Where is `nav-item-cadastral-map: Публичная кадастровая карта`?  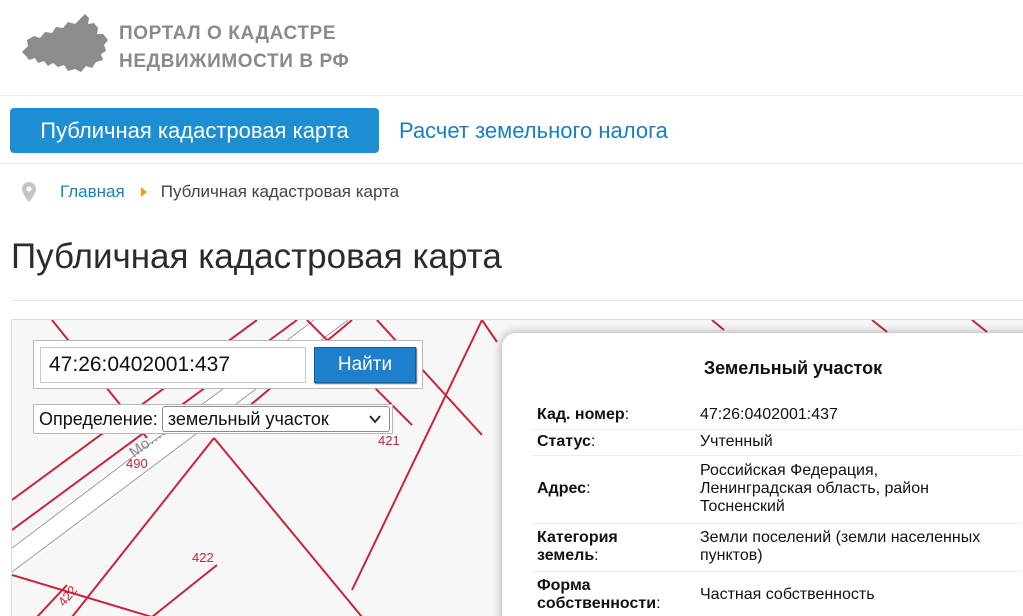 nav-item-cadastral-map: Публичная кадастровая карта is located at coordinates (194, 130).